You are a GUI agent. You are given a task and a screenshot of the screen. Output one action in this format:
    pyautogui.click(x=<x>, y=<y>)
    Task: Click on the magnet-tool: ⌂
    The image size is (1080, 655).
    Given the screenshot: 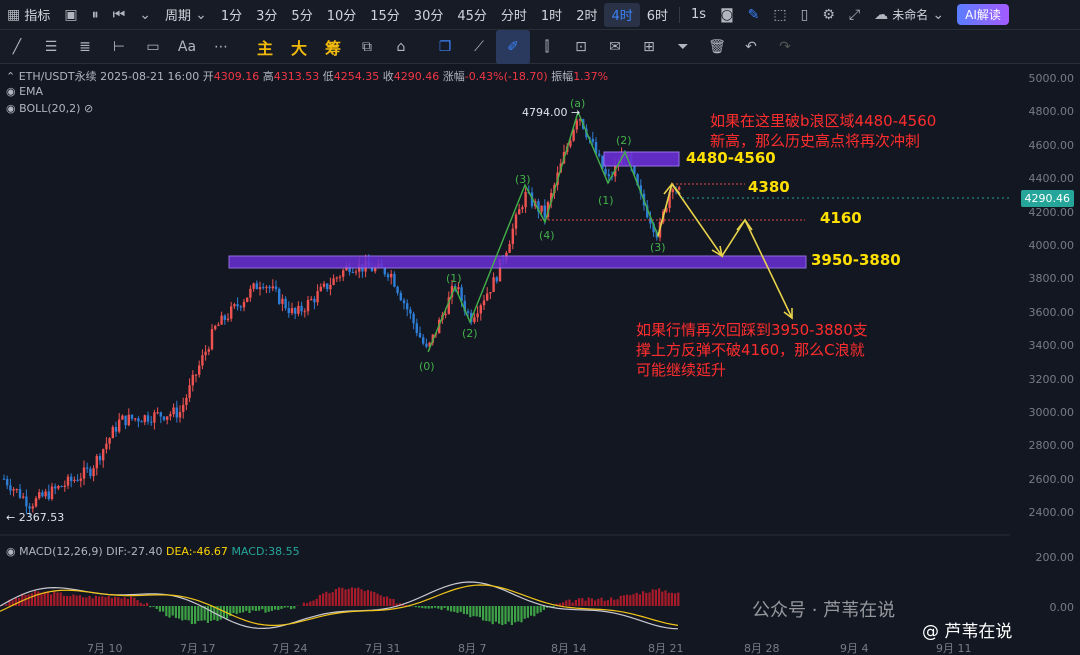 What is the action you would take?
    pyautogui.click(x=401, y=47)
    